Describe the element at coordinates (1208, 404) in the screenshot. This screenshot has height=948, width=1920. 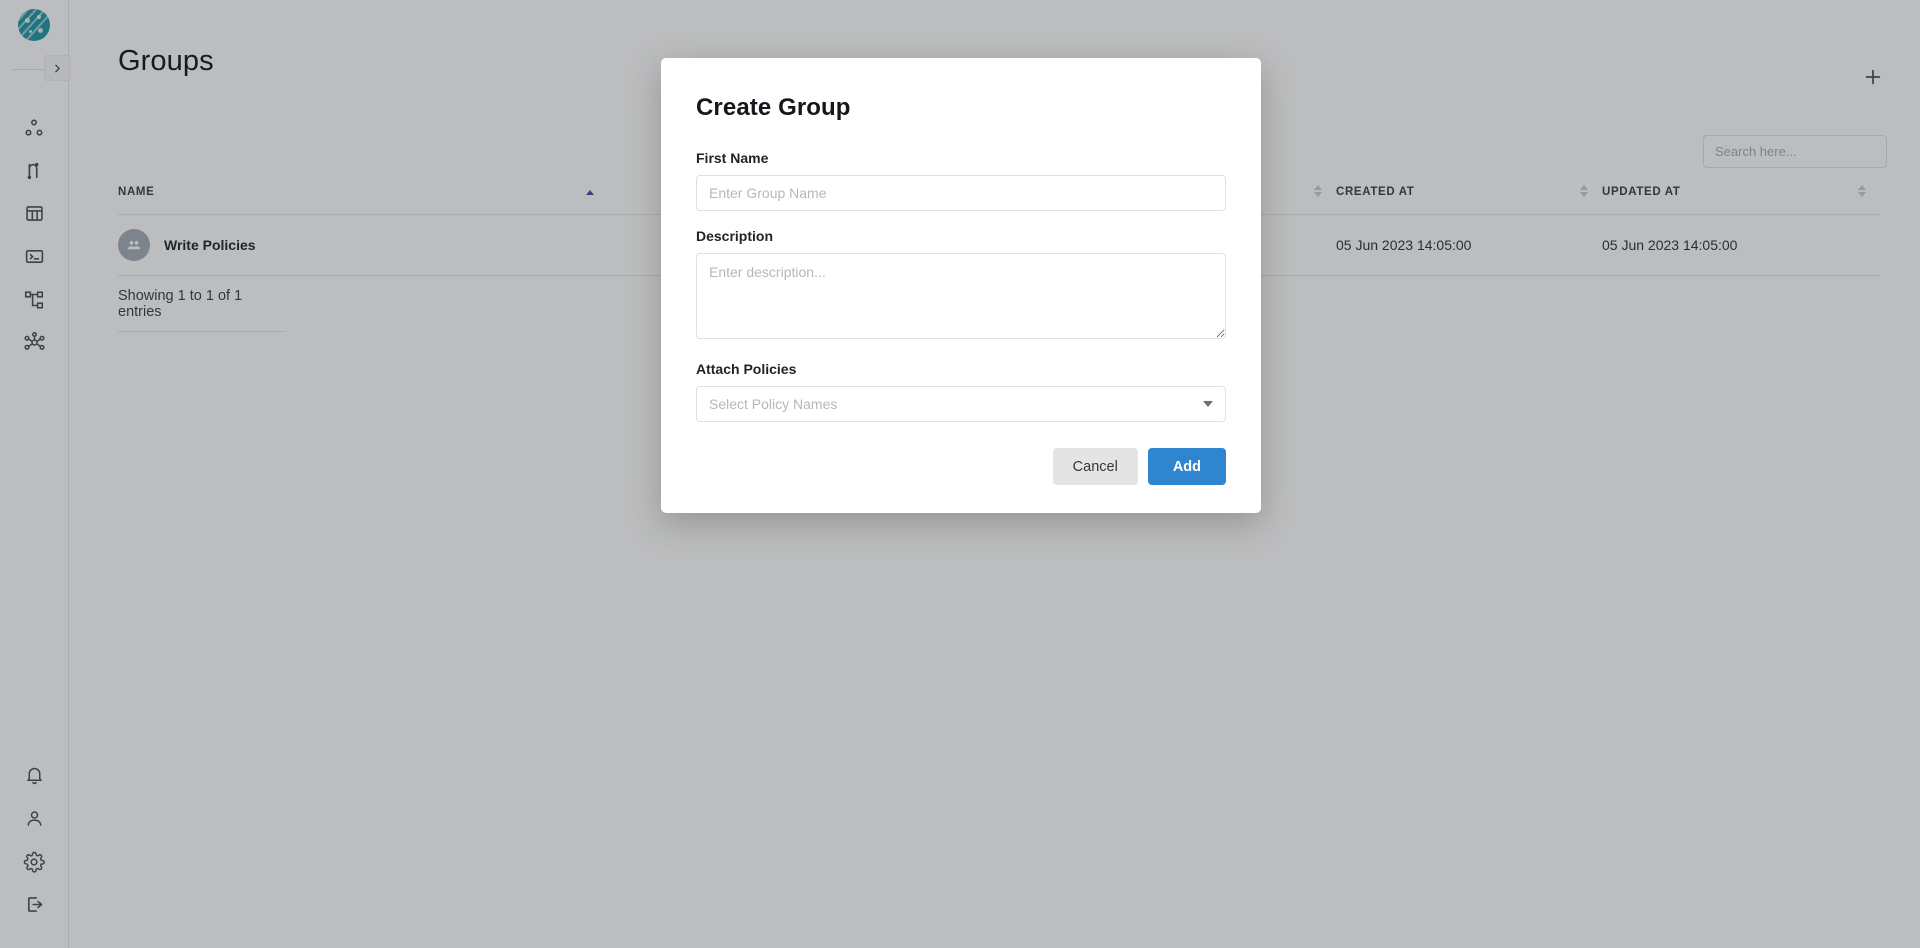
I see `chevron-down-icon` at that location.